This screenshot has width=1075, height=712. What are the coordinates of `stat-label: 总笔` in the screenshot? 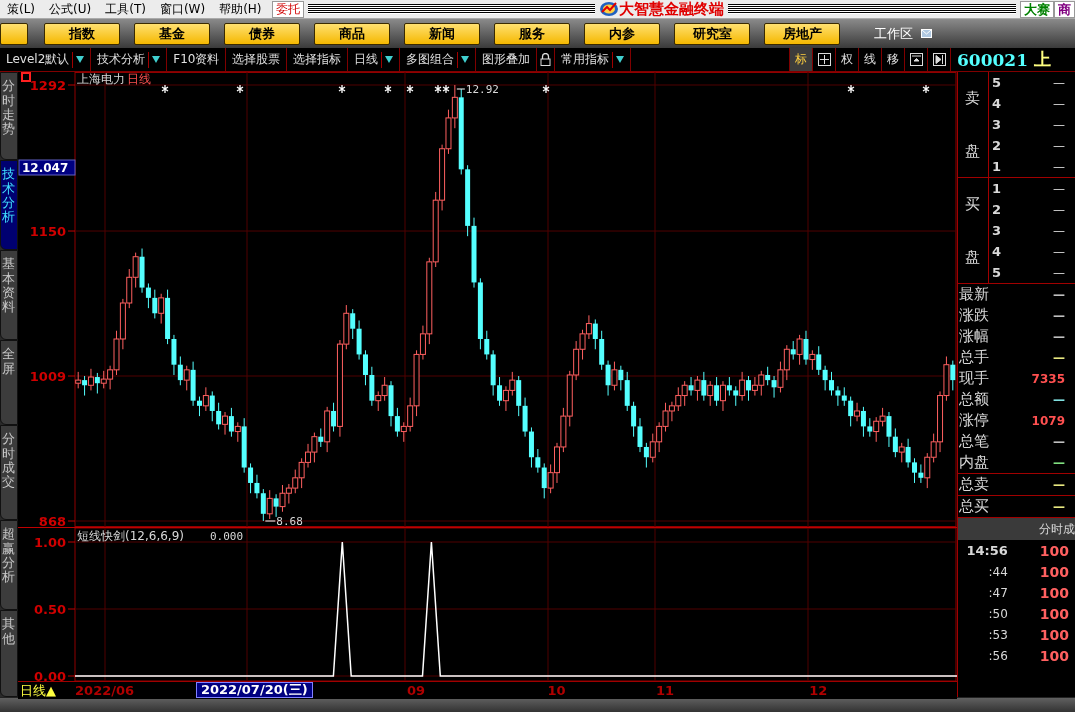 It's located at (973, 442).